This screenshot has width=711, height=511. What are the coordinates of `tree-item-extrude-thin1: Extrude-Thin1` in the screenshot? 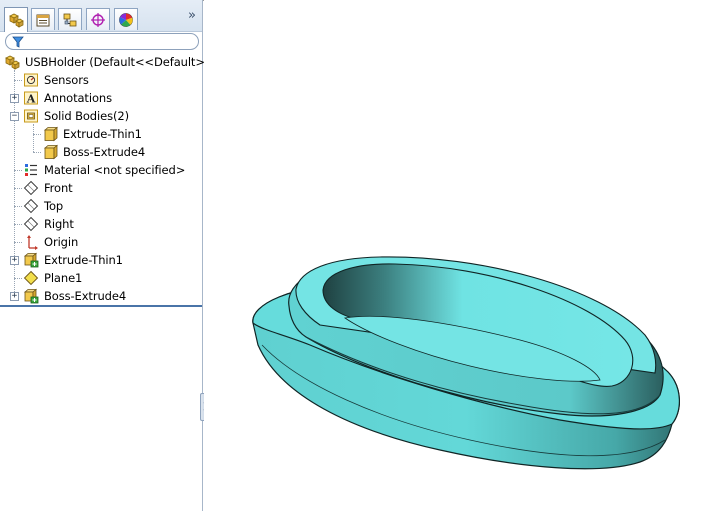 It's located at (73, 260).